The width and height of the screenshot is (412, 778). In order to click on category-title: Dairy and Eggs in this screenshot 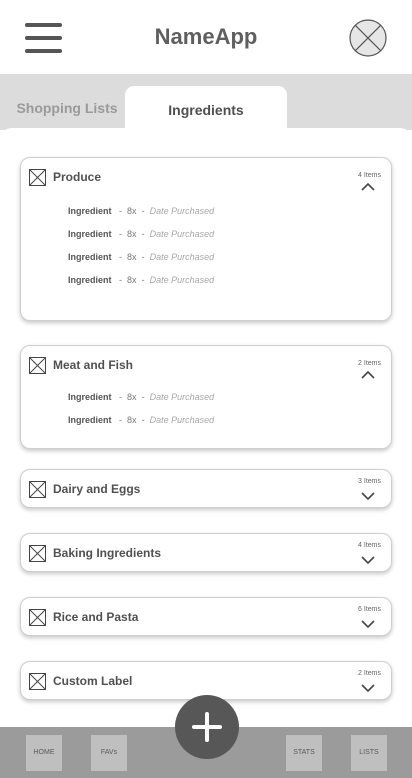, I will do `click(97, 489)`.